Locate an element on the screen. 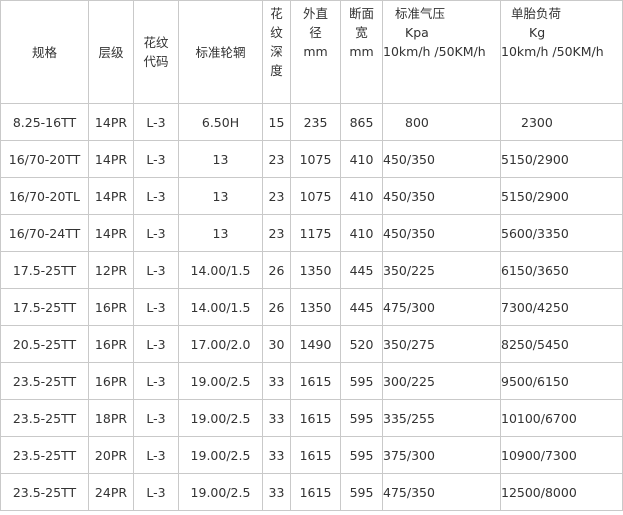 Image resolution: width=623 pixels, height=515 pixels. cell-section-width: 445 is located at coordinates (361, 270).